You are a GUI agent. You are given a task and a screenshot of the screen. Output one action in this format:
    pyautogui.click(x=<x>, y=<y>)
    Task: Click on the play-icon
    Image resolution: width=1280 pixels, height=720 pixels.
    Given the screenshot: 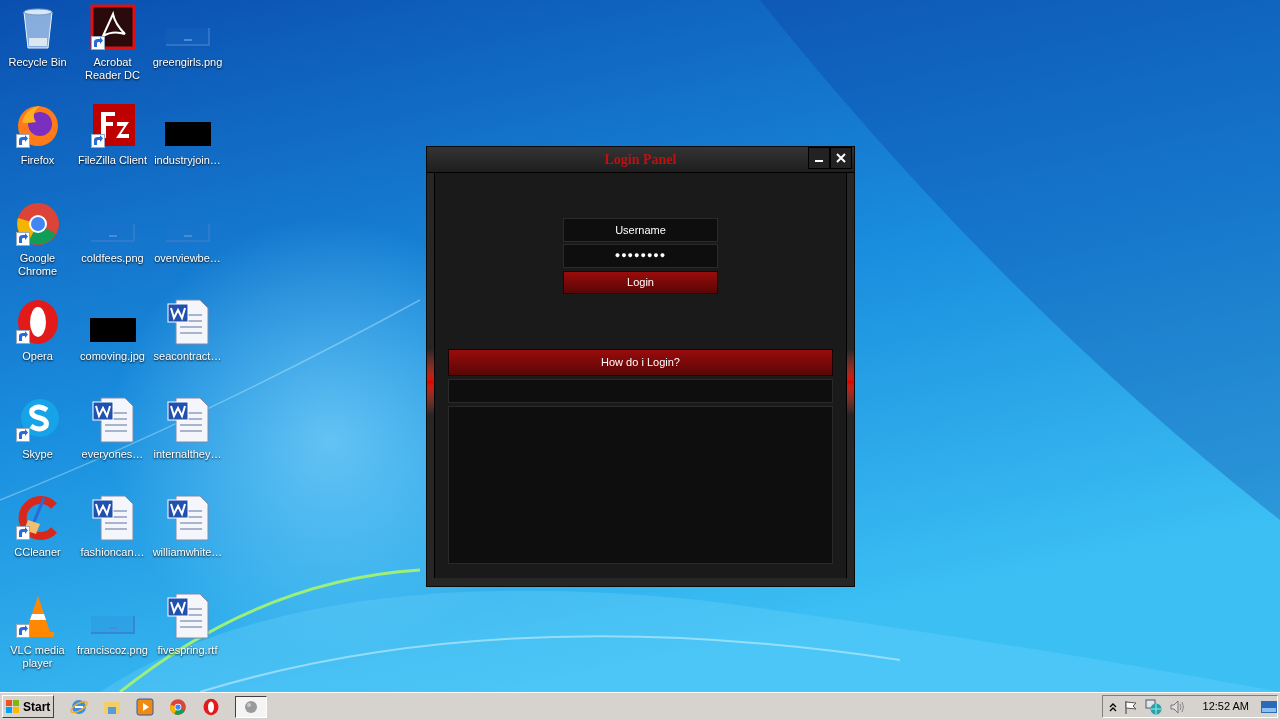 What is the action you would take?
    pyautogui.click(x=145, y=706)
    